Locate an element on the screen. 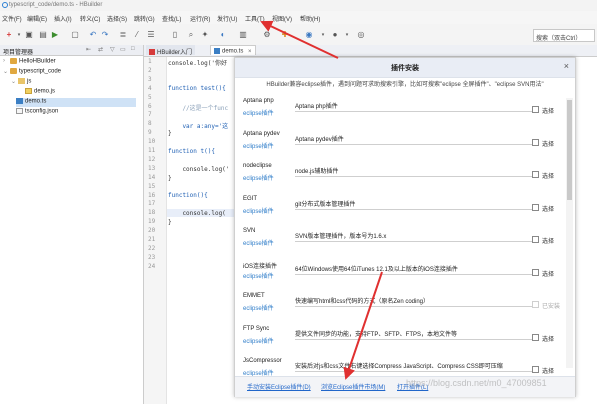 The width and height of the screenshot is (597, 404). line-number: 7 is located at coordinates (150, 115).